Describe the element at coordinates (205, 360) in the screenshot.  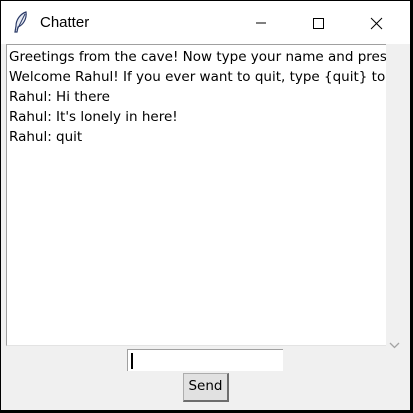
I see `message-input` at that location.